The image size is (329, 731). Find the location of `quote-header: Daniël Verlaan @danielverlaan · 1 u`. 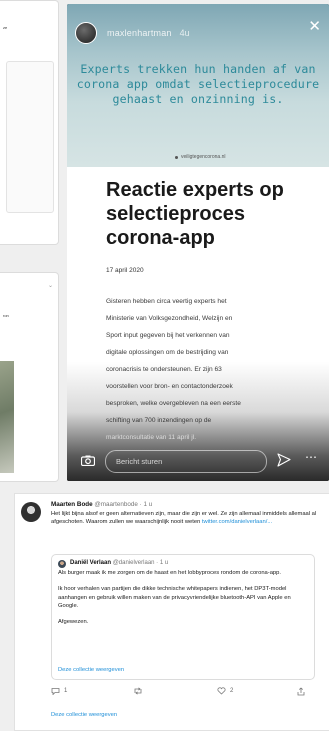

quote-header: Daniël Verlaan @danielverlaan · 1 u is located at coordinates (119, 563).